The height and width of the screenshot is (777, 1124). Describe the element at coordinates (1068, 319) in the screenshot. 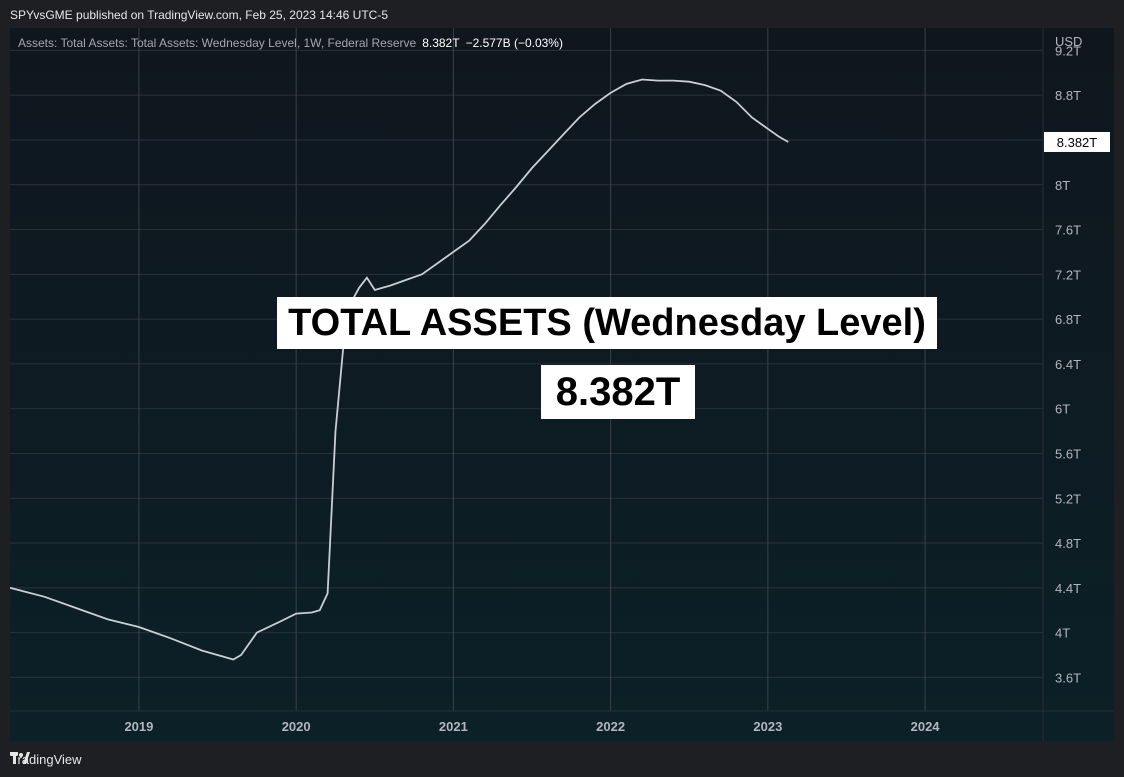

I see `y-tick-label: 6.8T` at that location.